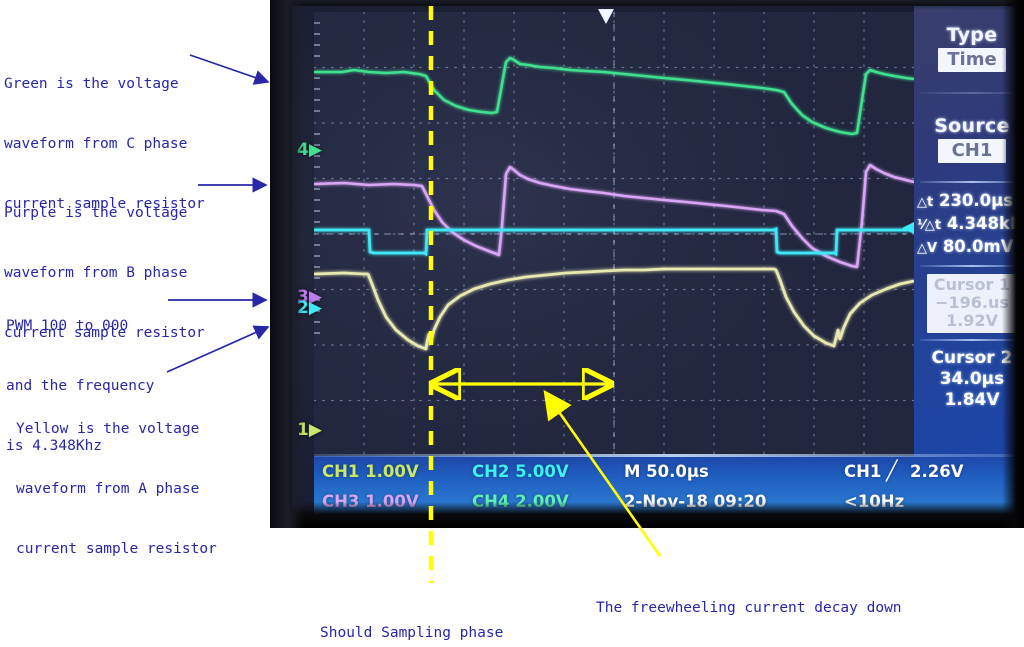  Describe the element at coordinates (927, 248) in the screenshot. I see `delta-v-symbol: △V` at that location.